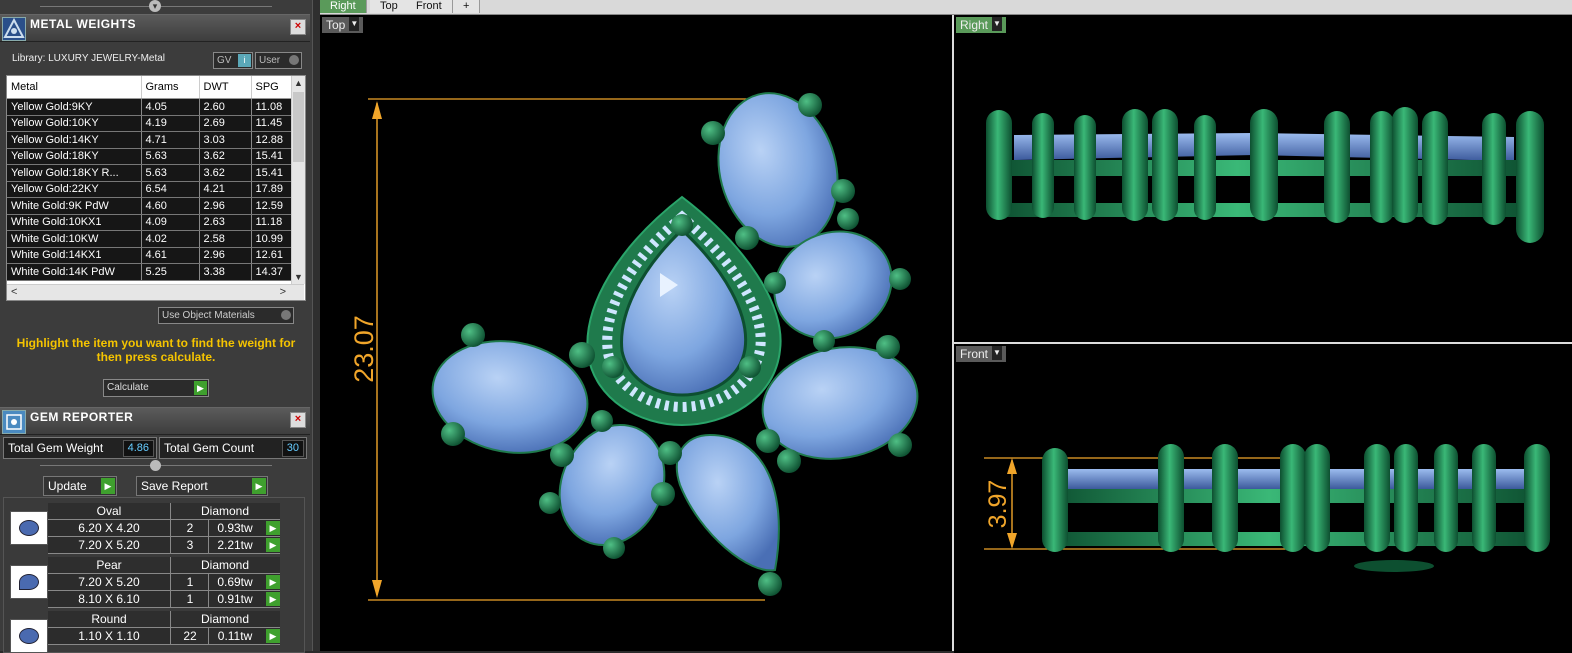  I want to click on table-row: Yellow Gold:9KY 4.05 2.60 11.08, so click(149, 107).